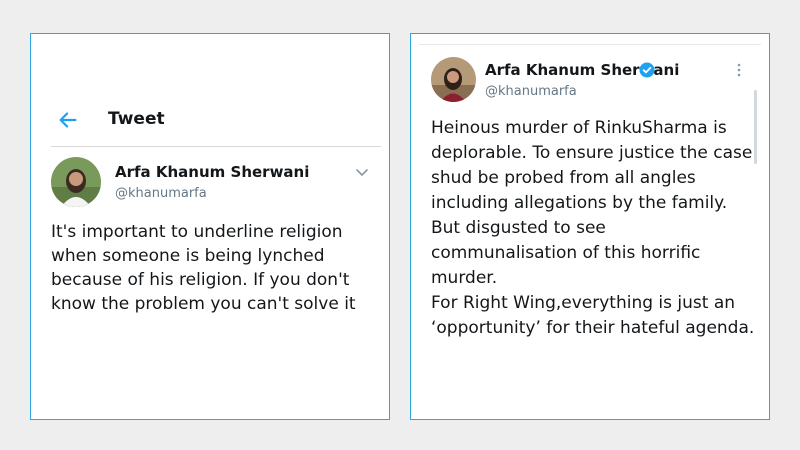 The width and height of the screenshot is (800, 450). What do you see at coordinates (647, 70) in the screenshot?
I see `verified-badge-icon` at bounding box center [647, 70].